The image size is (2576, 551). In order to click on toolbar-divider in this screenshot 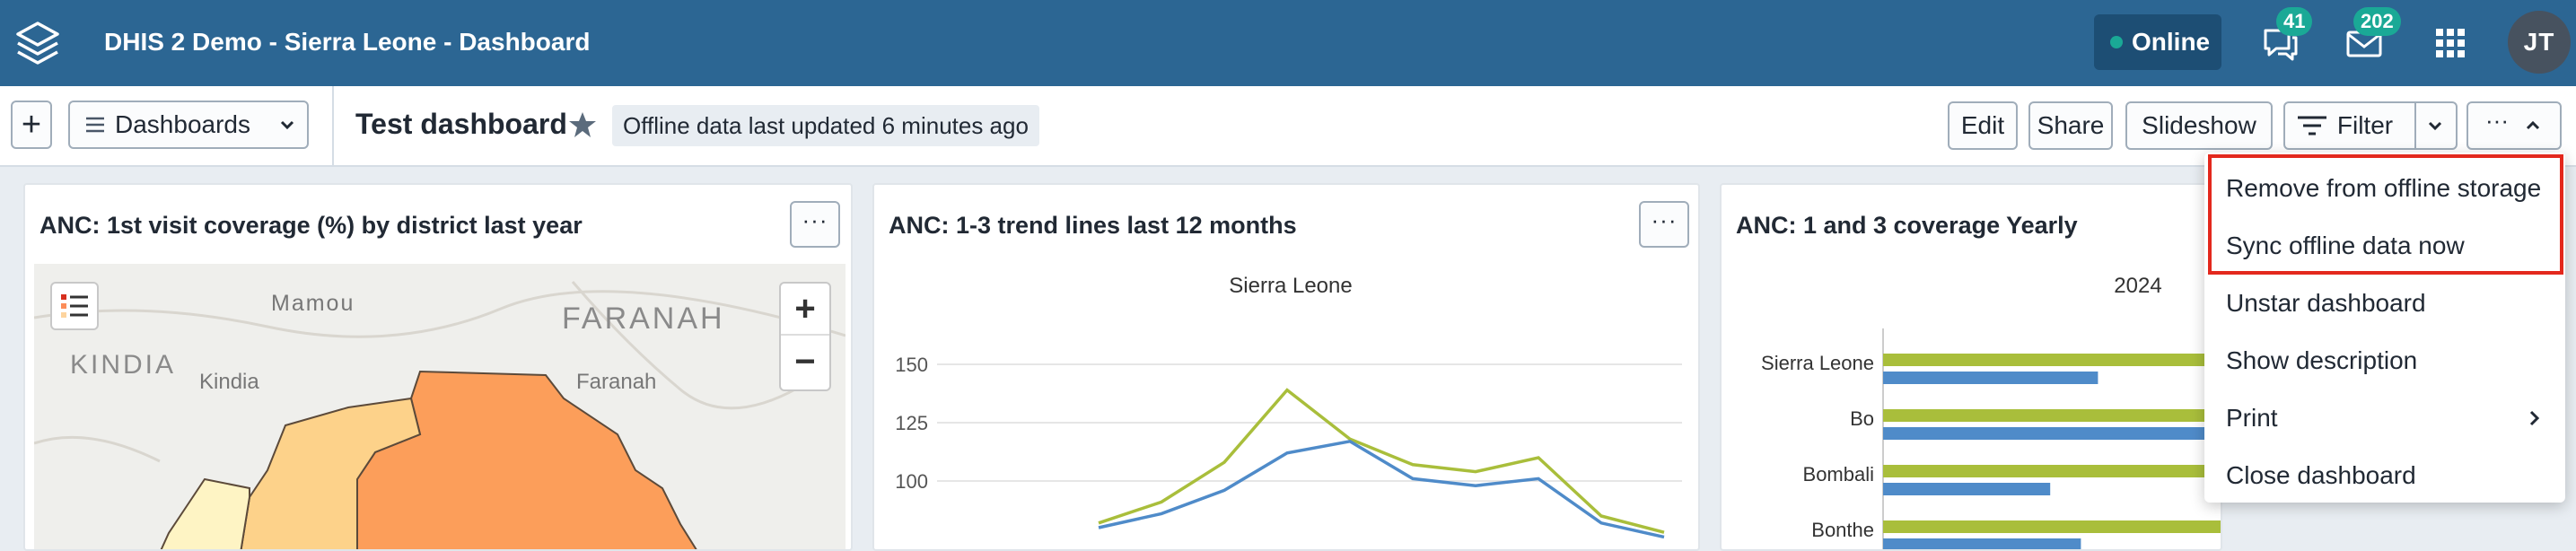, I will do `click(333, 125)`.